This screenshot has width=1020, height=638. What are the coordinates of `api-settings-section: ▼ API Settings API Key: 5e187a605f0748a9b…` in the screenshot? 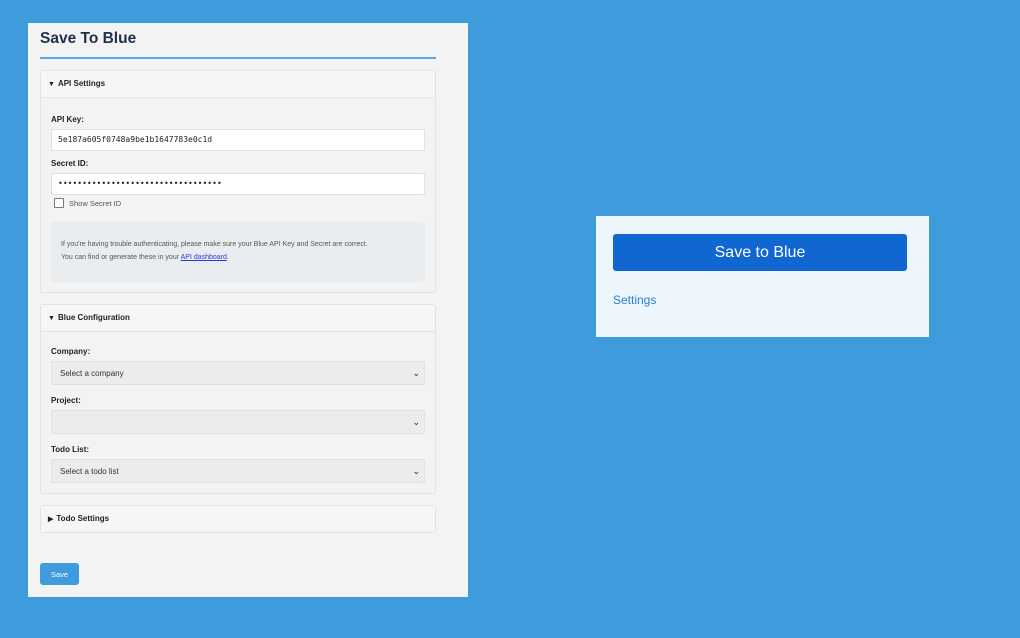 It's located at (238, 181).